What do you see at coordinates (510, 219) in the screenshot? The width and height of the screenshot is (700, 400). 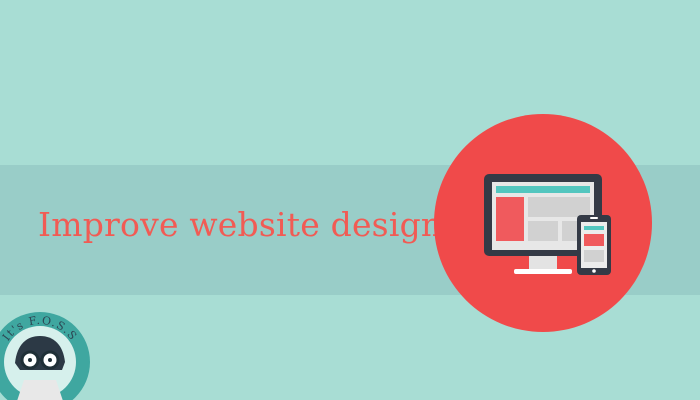 I see `screen-sidebar` at bounding box center [510, 219].